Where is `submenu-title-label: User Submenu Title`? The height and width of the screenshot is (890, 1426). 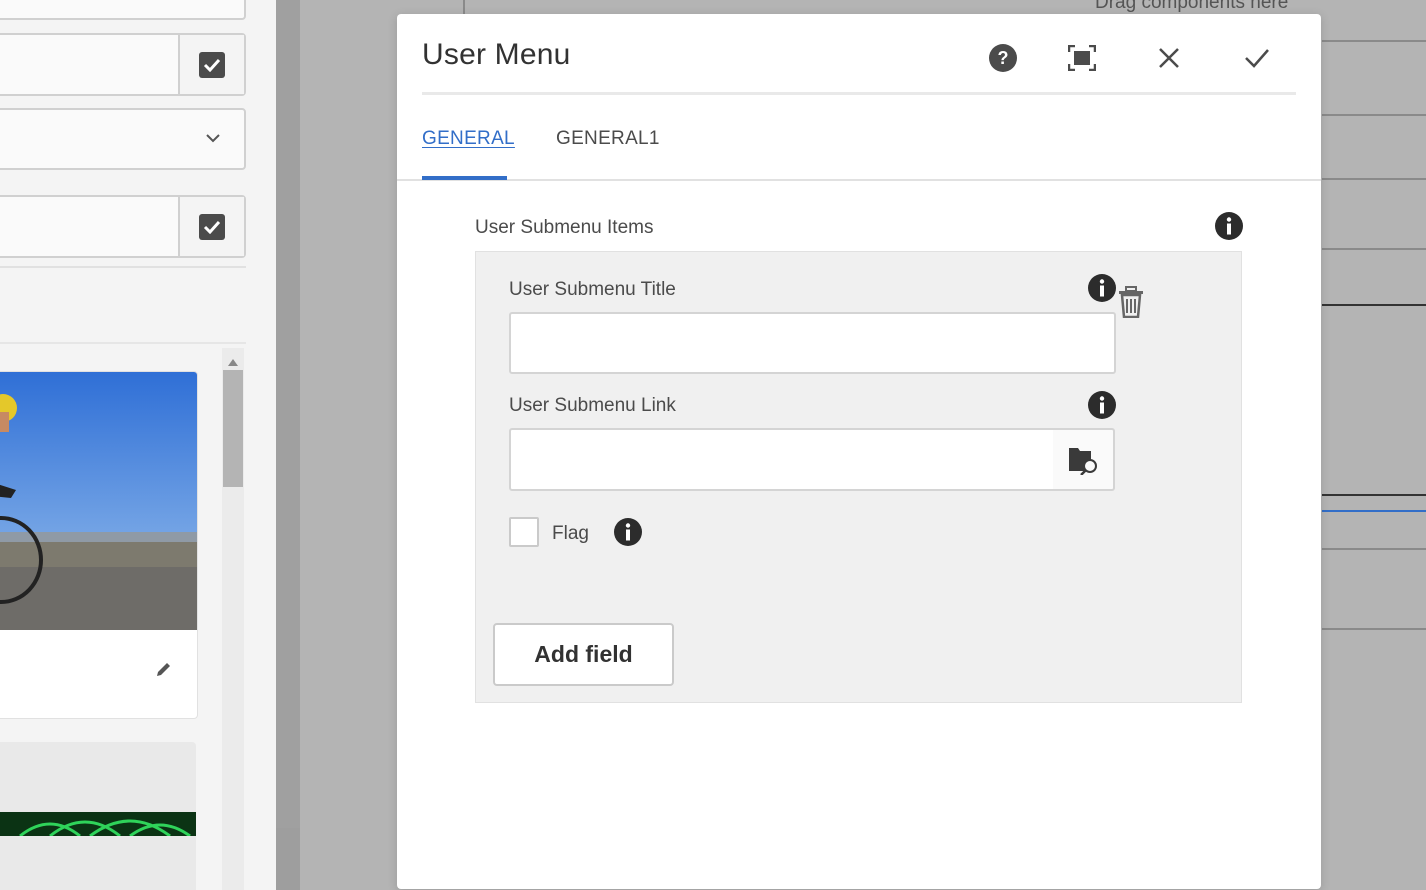
submenu-title-label: User Submenu Title is located at coordinates (592, 289).